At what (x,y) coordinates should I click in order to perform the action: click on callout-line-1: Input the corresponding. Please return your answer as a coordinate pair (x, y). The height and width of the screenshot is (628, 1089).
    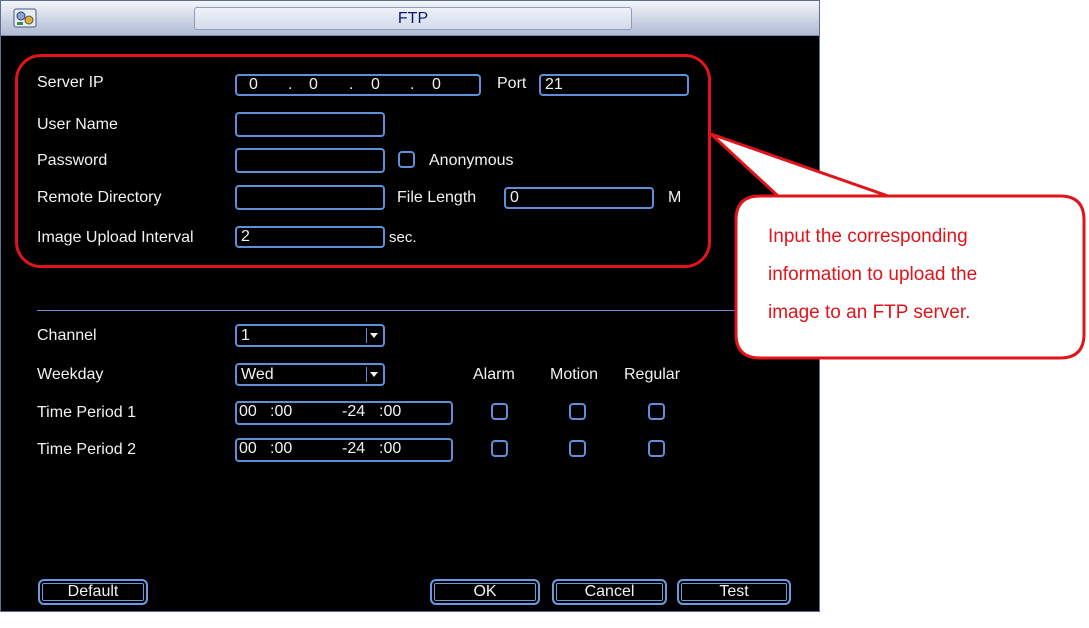
    Looking at the image, I should click on (868, 236).